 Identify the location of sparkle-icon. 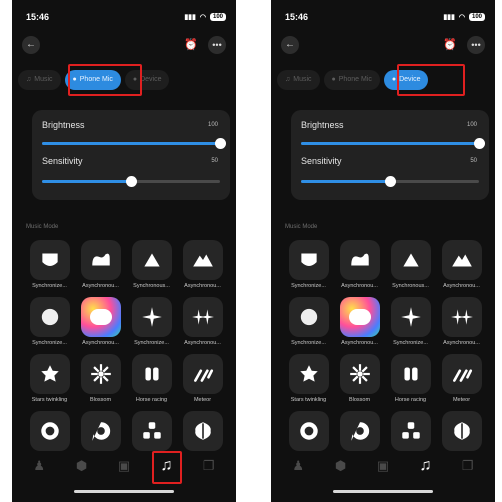
(151, 317).